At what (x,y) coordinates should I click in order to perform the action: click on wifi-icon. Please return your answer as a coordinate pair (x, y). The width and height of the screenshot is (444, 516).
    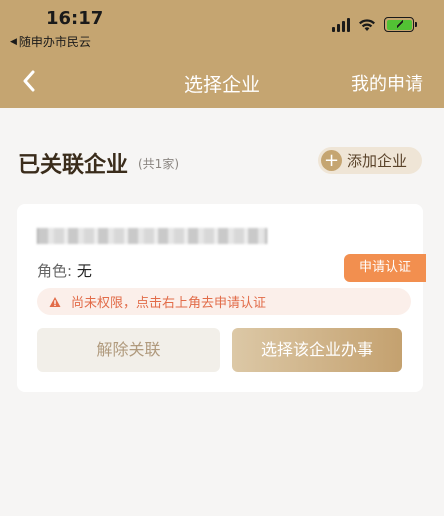
    Looking at the image, I should click on (367, 24).